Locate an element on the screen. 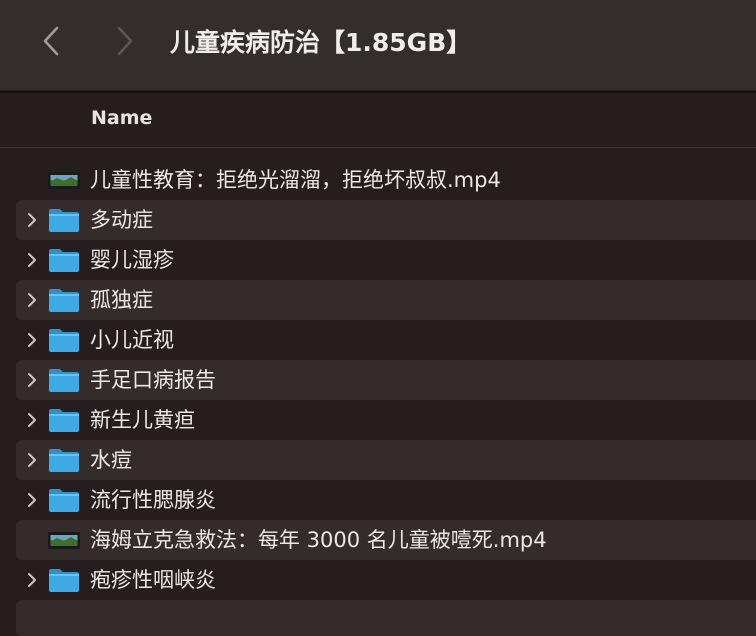 This screenshot has height=636, width=756. folder-row: 婴儿湿疹 is located at coordinates (378, 260).